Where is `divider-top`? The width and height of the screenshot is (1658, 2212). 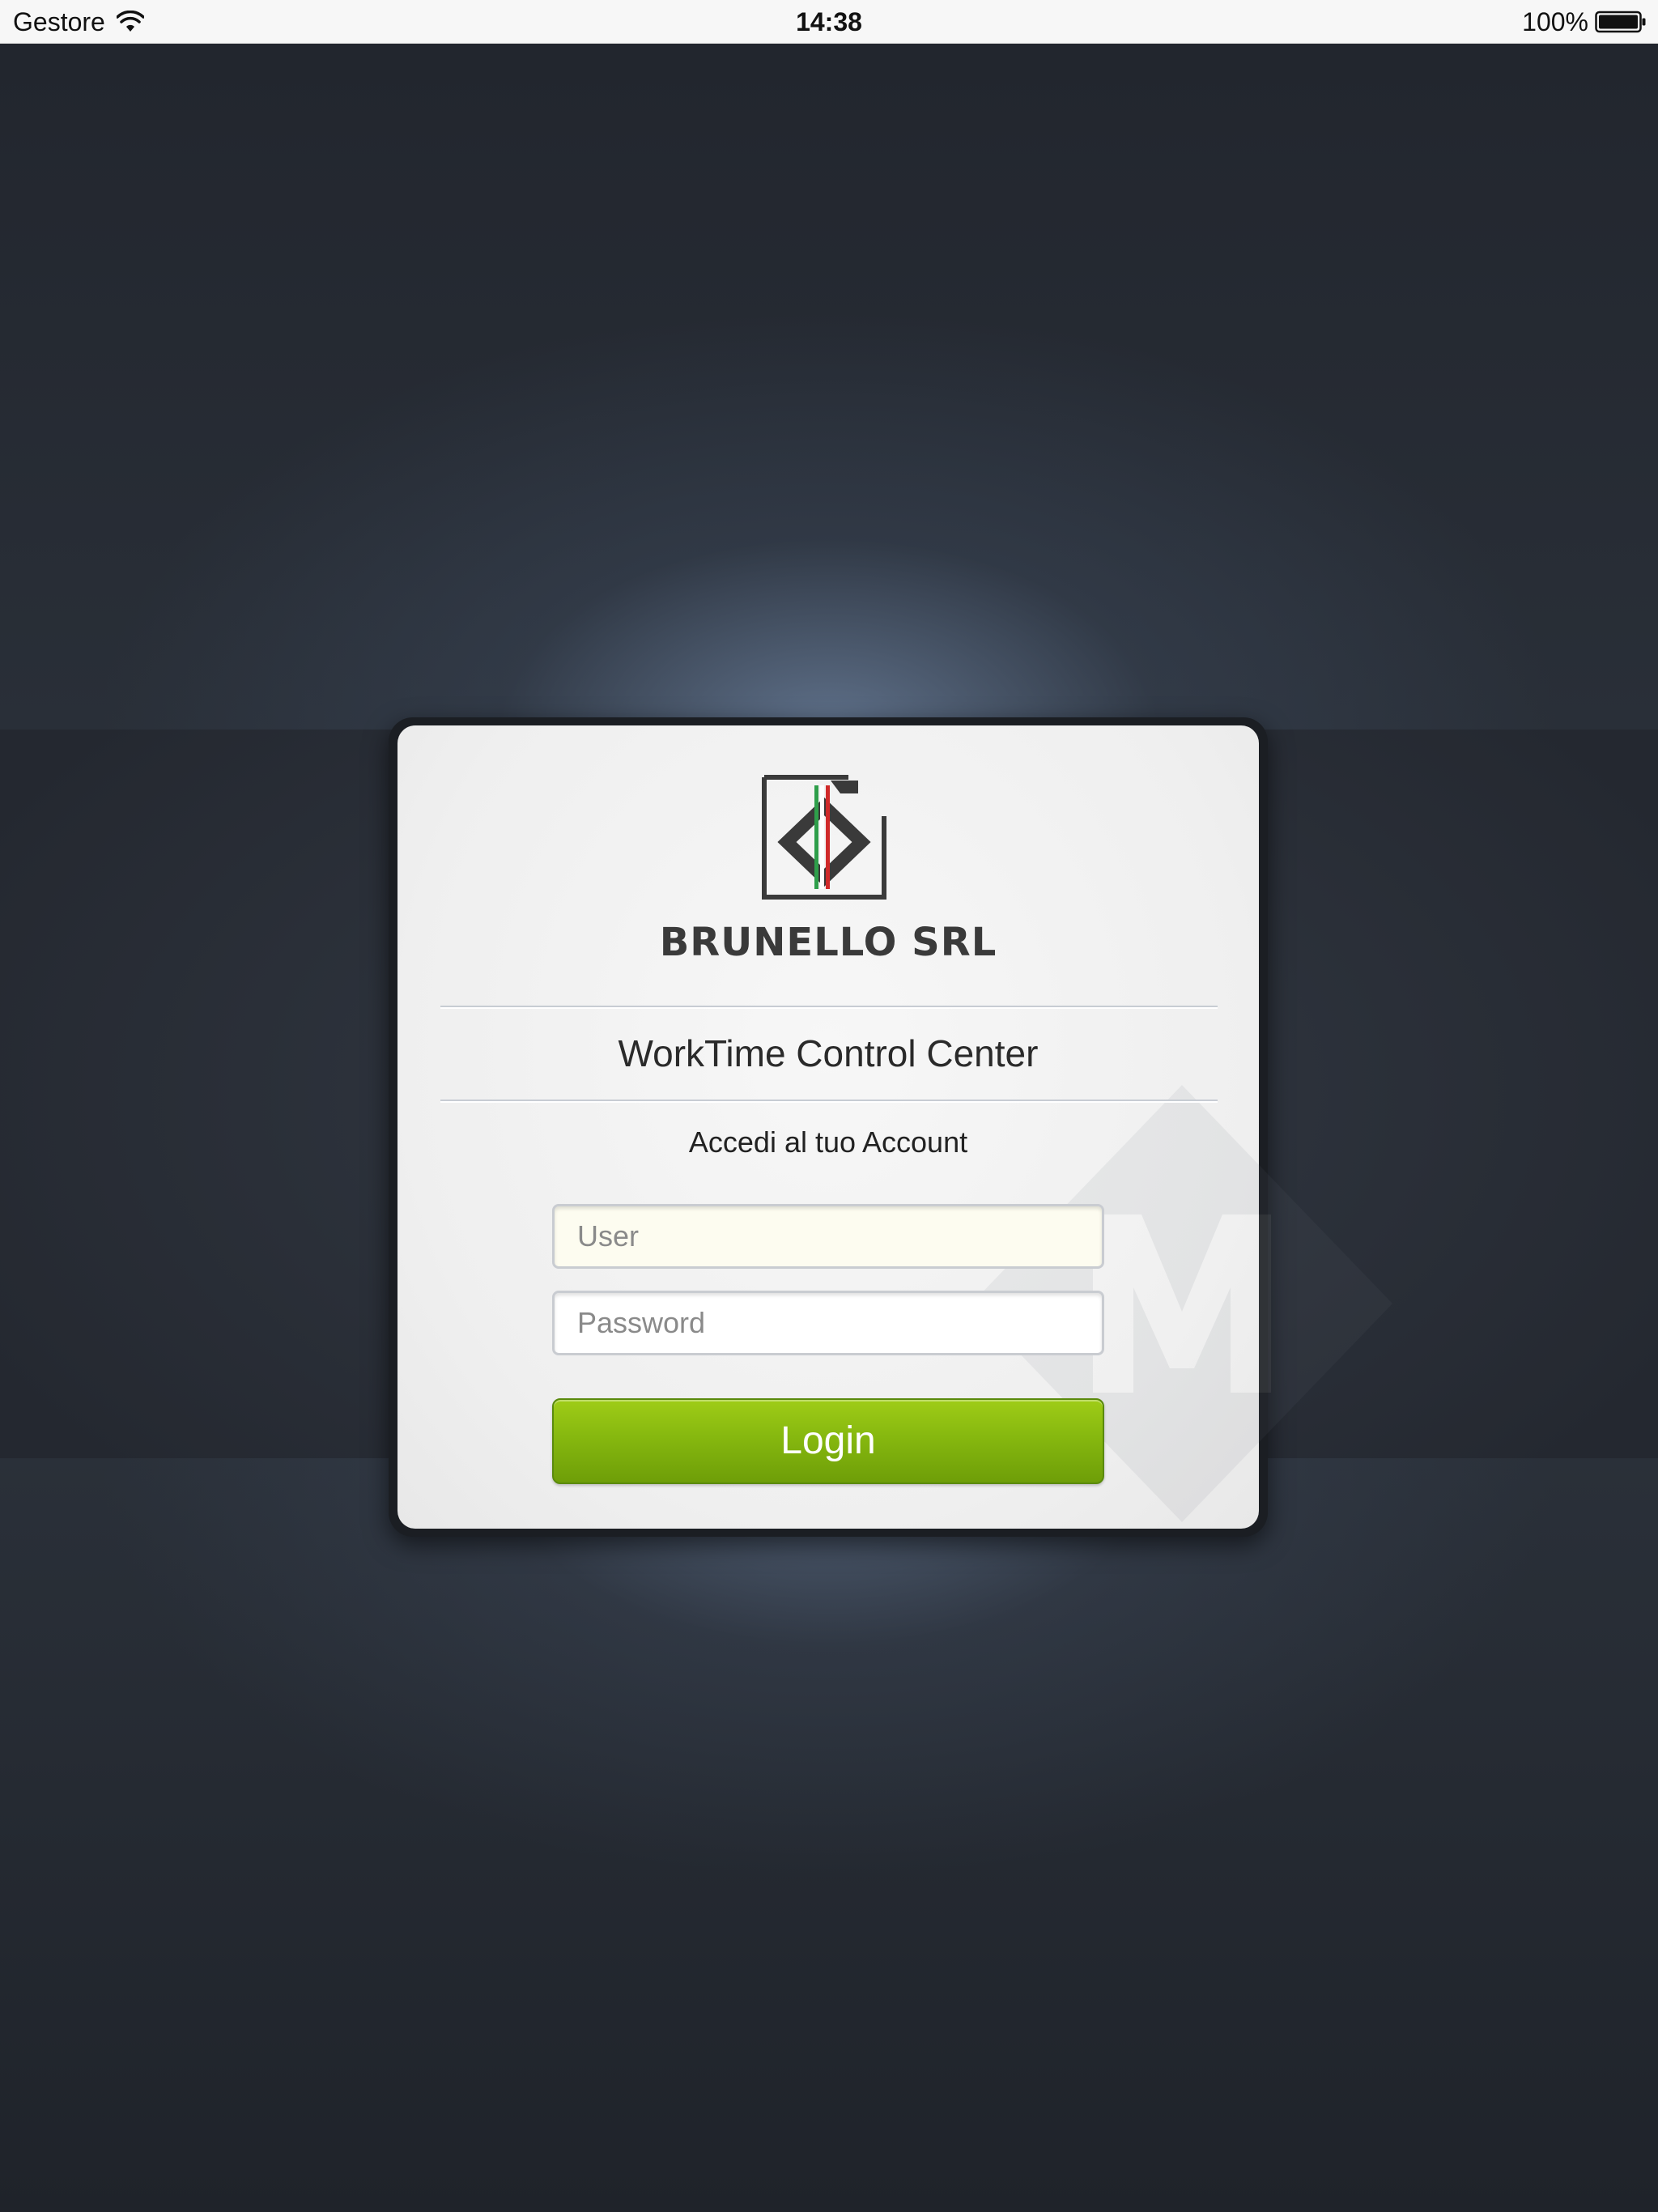
divider-top is located at coordinates (829, 1007).